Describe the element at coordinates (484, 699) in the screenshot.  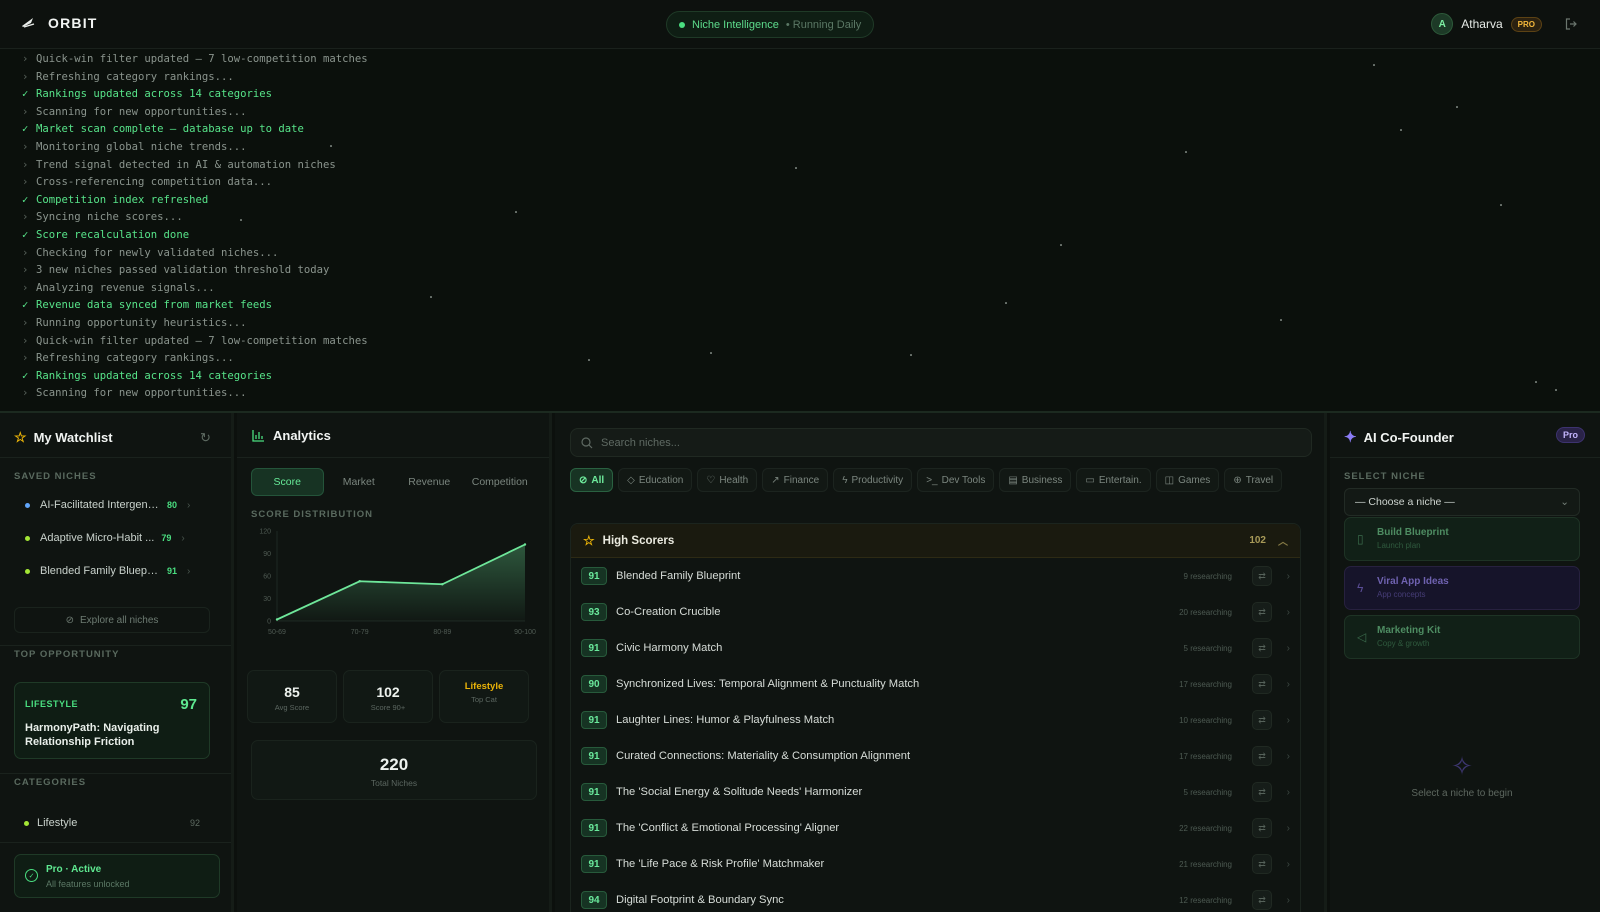
I see `stat-label: Top Cat` at that location.